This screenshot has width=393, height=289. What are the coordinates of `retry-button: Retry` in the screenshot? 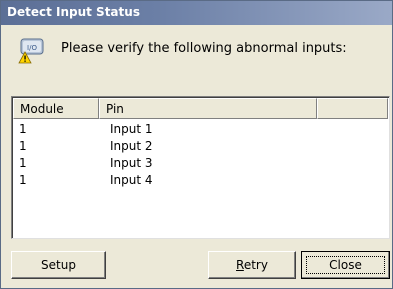 It's located at (252, 265).